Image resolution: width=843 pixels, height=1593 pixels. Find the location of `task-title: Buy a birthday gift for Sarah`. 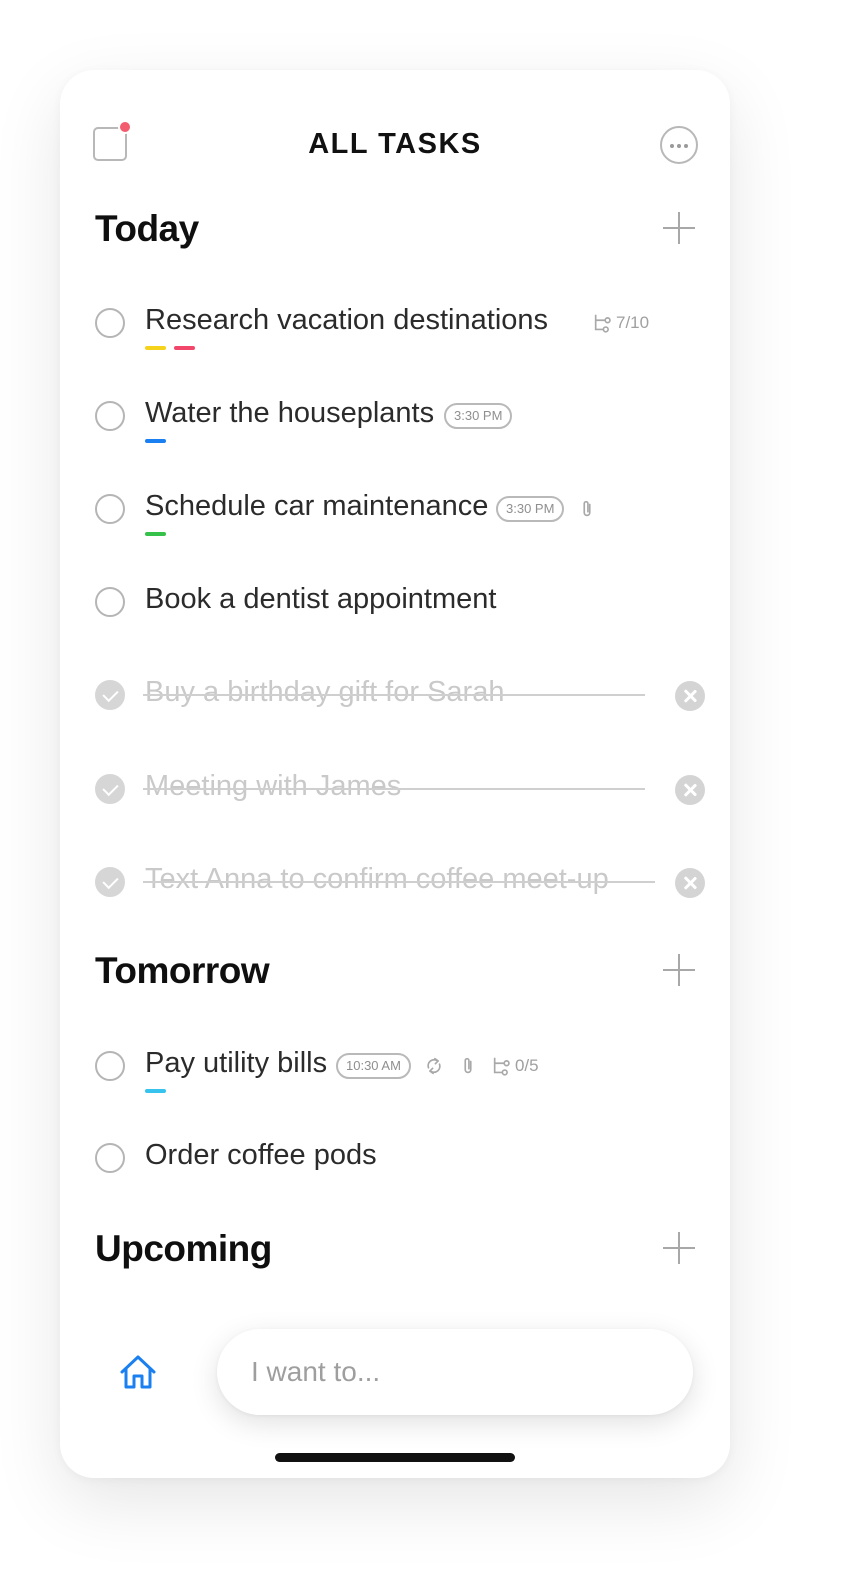

task-title: Buy a birthday gift for Sarah is located at coordinates (325, 692).